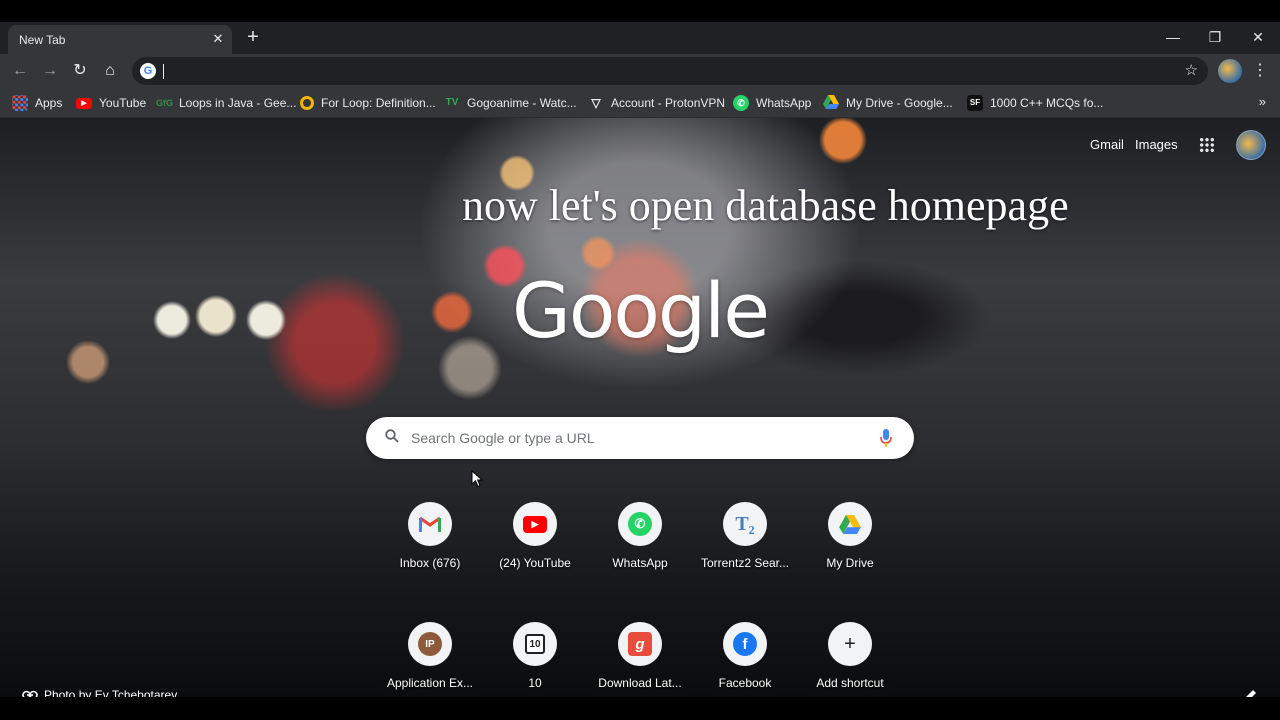 The width and height of the screenshot is (1280, 720). What do you see at coordinates (535, 524) in the screenshot?
I see `shortcut-tile: ▶` at bounding box center [535, 524].